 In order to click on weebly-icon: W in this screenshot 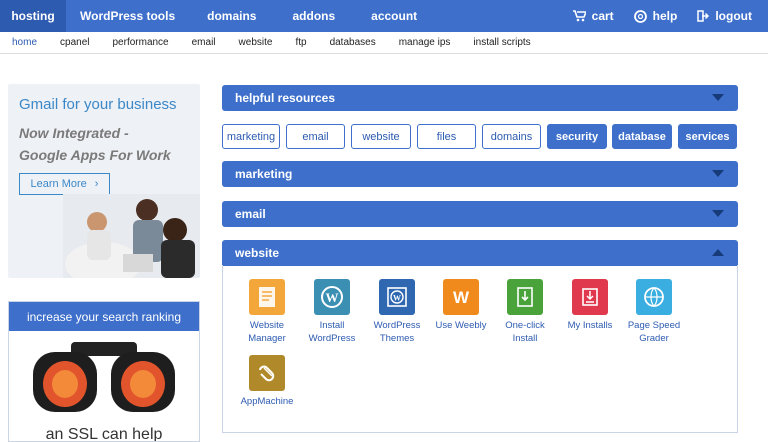, I will do `click(461, 297)`.